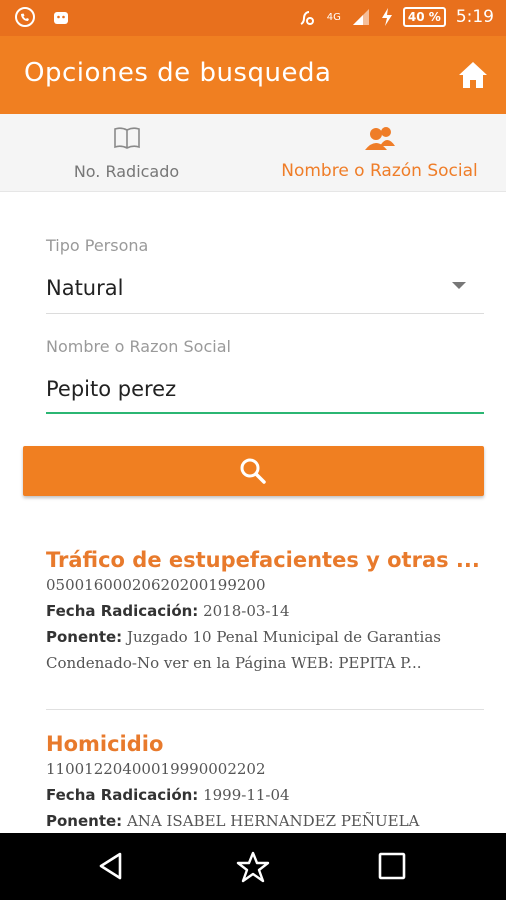  Describe the element at coordinates (474, 17) in the screenshot. I see `clock: 5:19` at that location.